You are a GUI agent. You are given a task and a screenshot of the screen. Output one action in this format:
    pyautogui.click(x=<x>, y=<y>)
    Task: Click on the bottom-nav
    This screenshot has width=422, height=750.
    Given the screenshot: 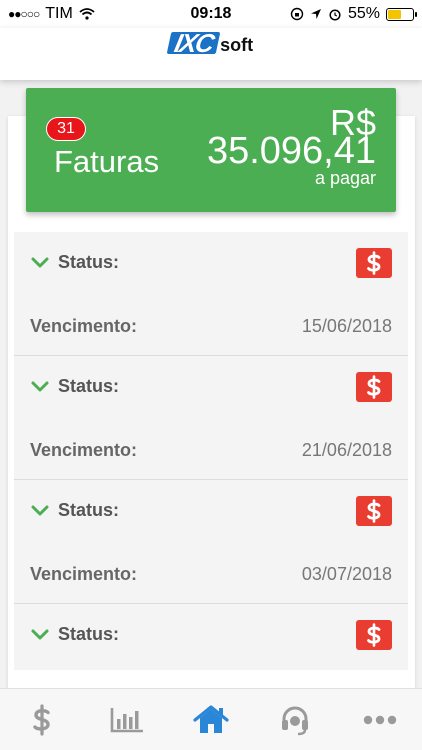 What is the action you would take?
    pyautogui.click(x=211, y=719)
    